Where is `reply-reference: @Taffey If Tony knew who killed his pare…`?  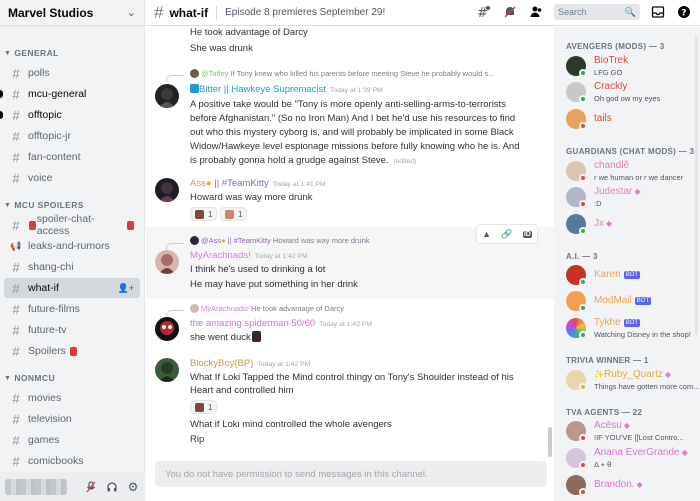 reply-reference: @Taffey If Tony knew who killed his pare… is located at coordinates (341, 73).